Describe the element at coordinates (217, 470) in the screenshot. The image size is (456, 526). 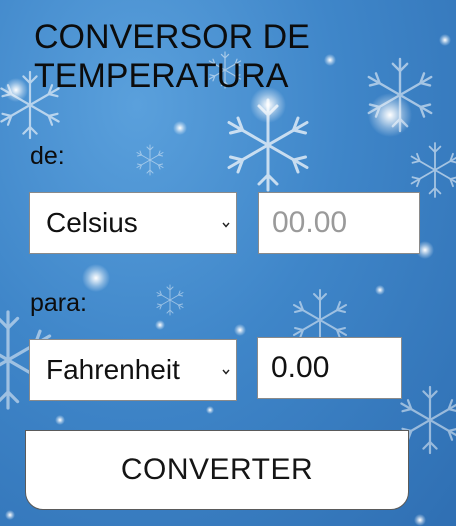
I see `convert-button: CONVERTER` at that location.